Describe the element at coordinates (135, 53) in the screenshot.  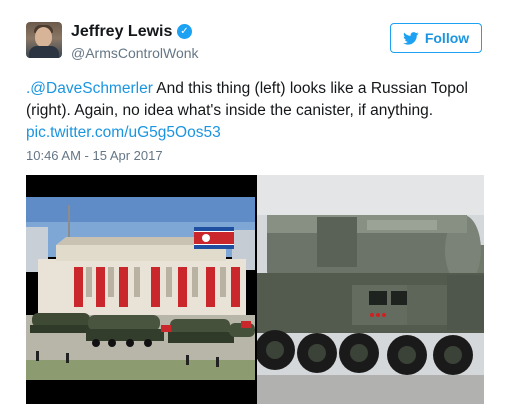
I see `author-handle: @ArmsControlWonk` at that location.